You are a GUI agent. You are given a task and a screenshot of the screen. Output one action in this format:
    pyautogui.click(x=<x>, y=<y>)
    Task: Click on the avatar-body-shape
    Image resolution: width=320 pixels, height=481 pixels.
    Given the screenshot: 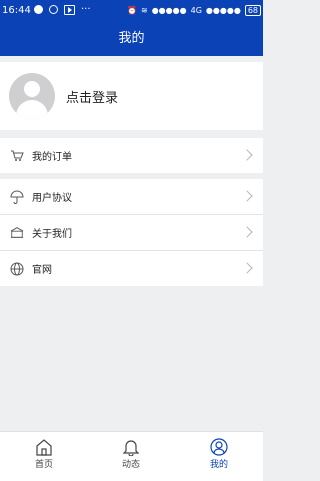 What is the action you would take?
    pyautogui.click(x=32, y=109)
    